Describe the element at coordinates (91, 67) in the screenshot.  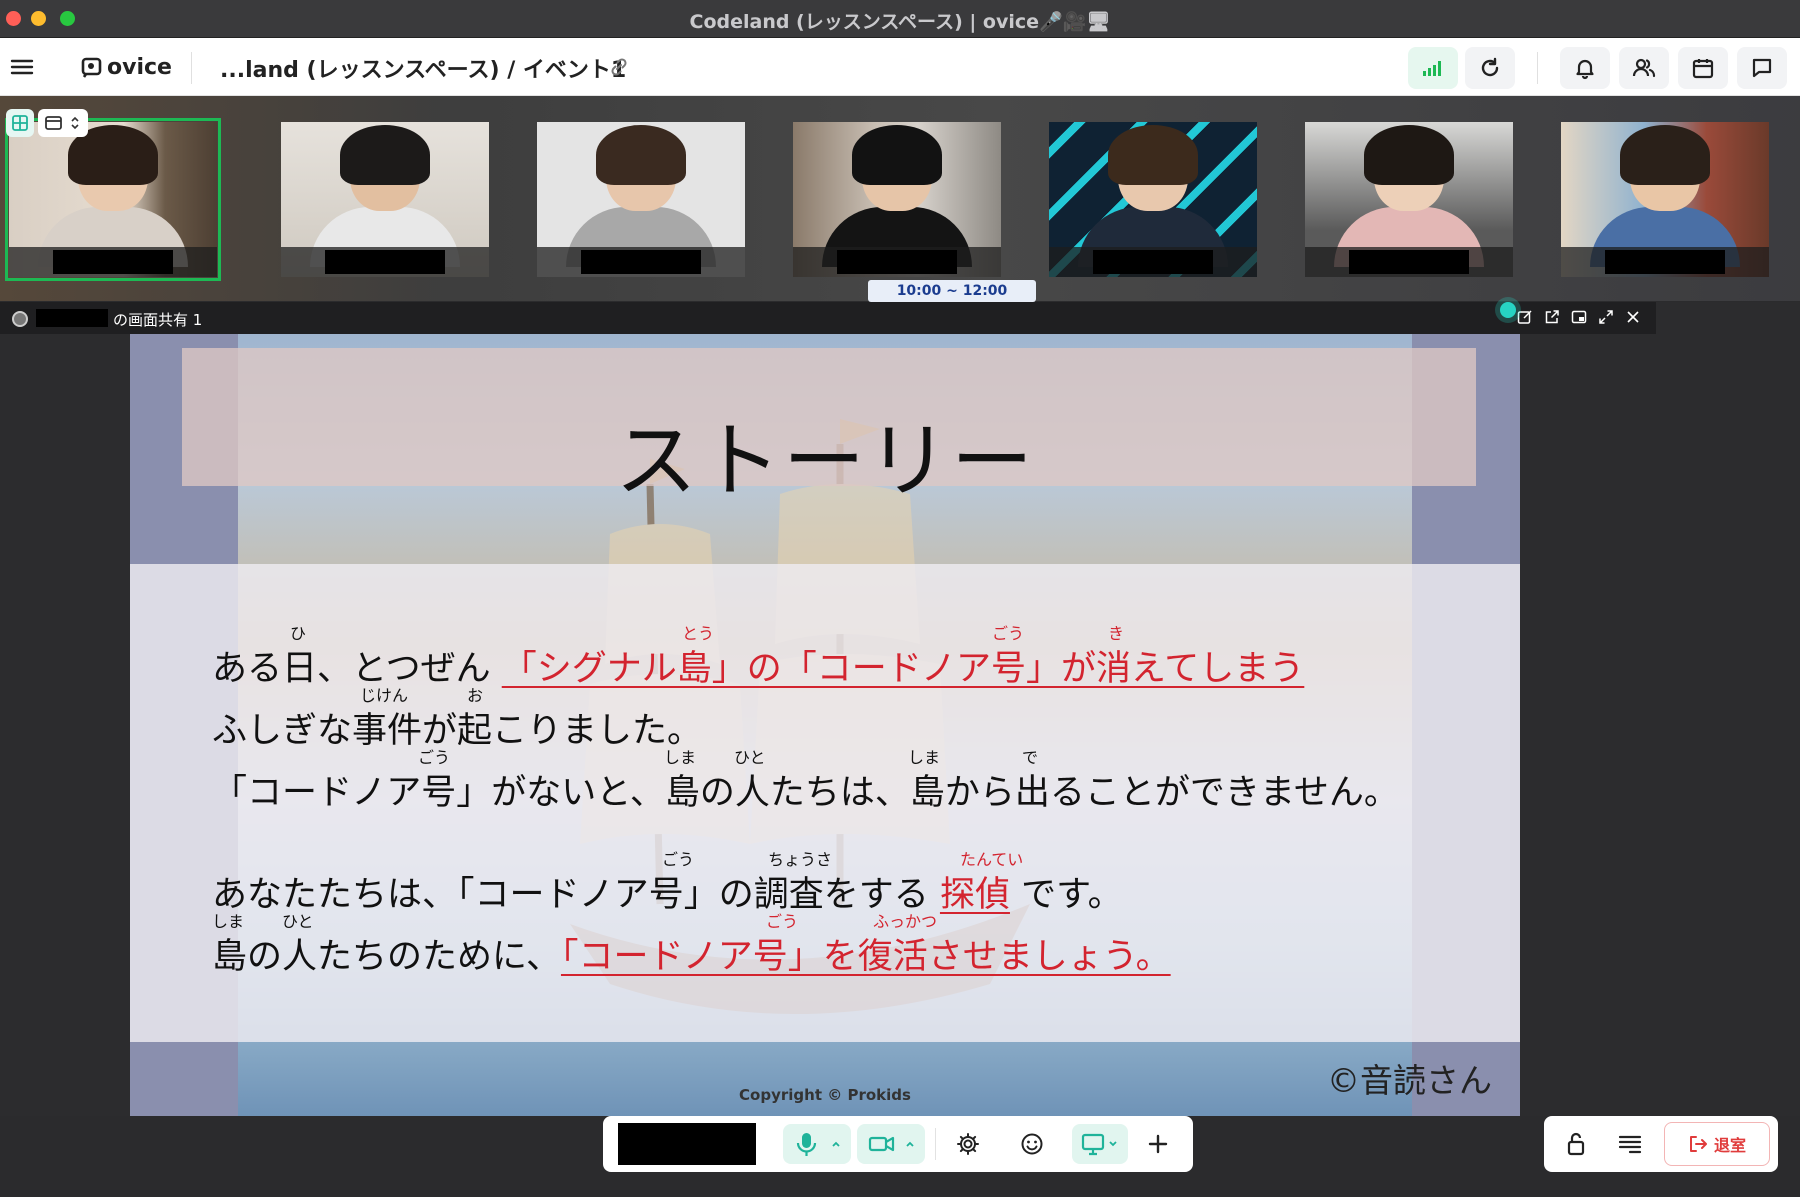
I see `logo-mark-icon` at that location.